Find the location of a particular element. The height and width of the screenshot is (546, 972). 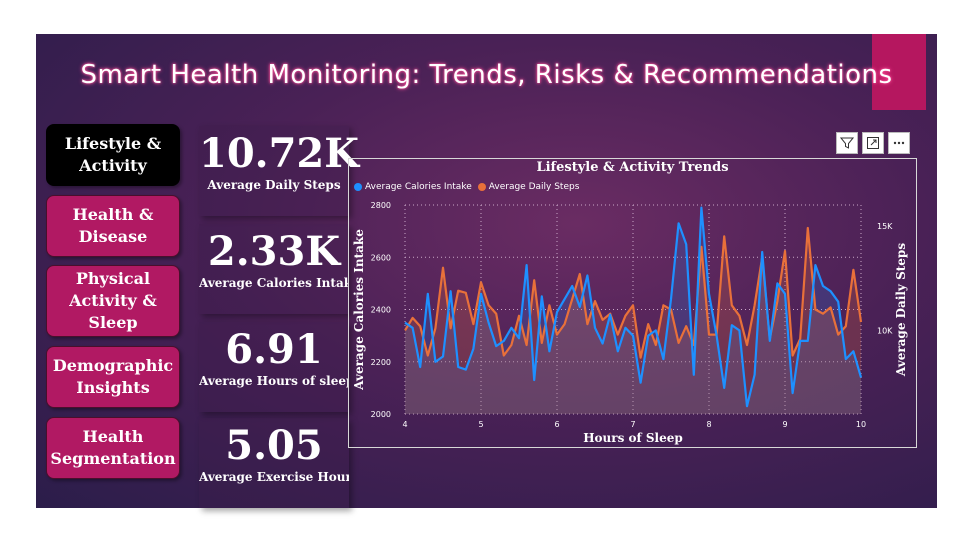

y-tick-label: 2200 is located at coordinates (381, 362).